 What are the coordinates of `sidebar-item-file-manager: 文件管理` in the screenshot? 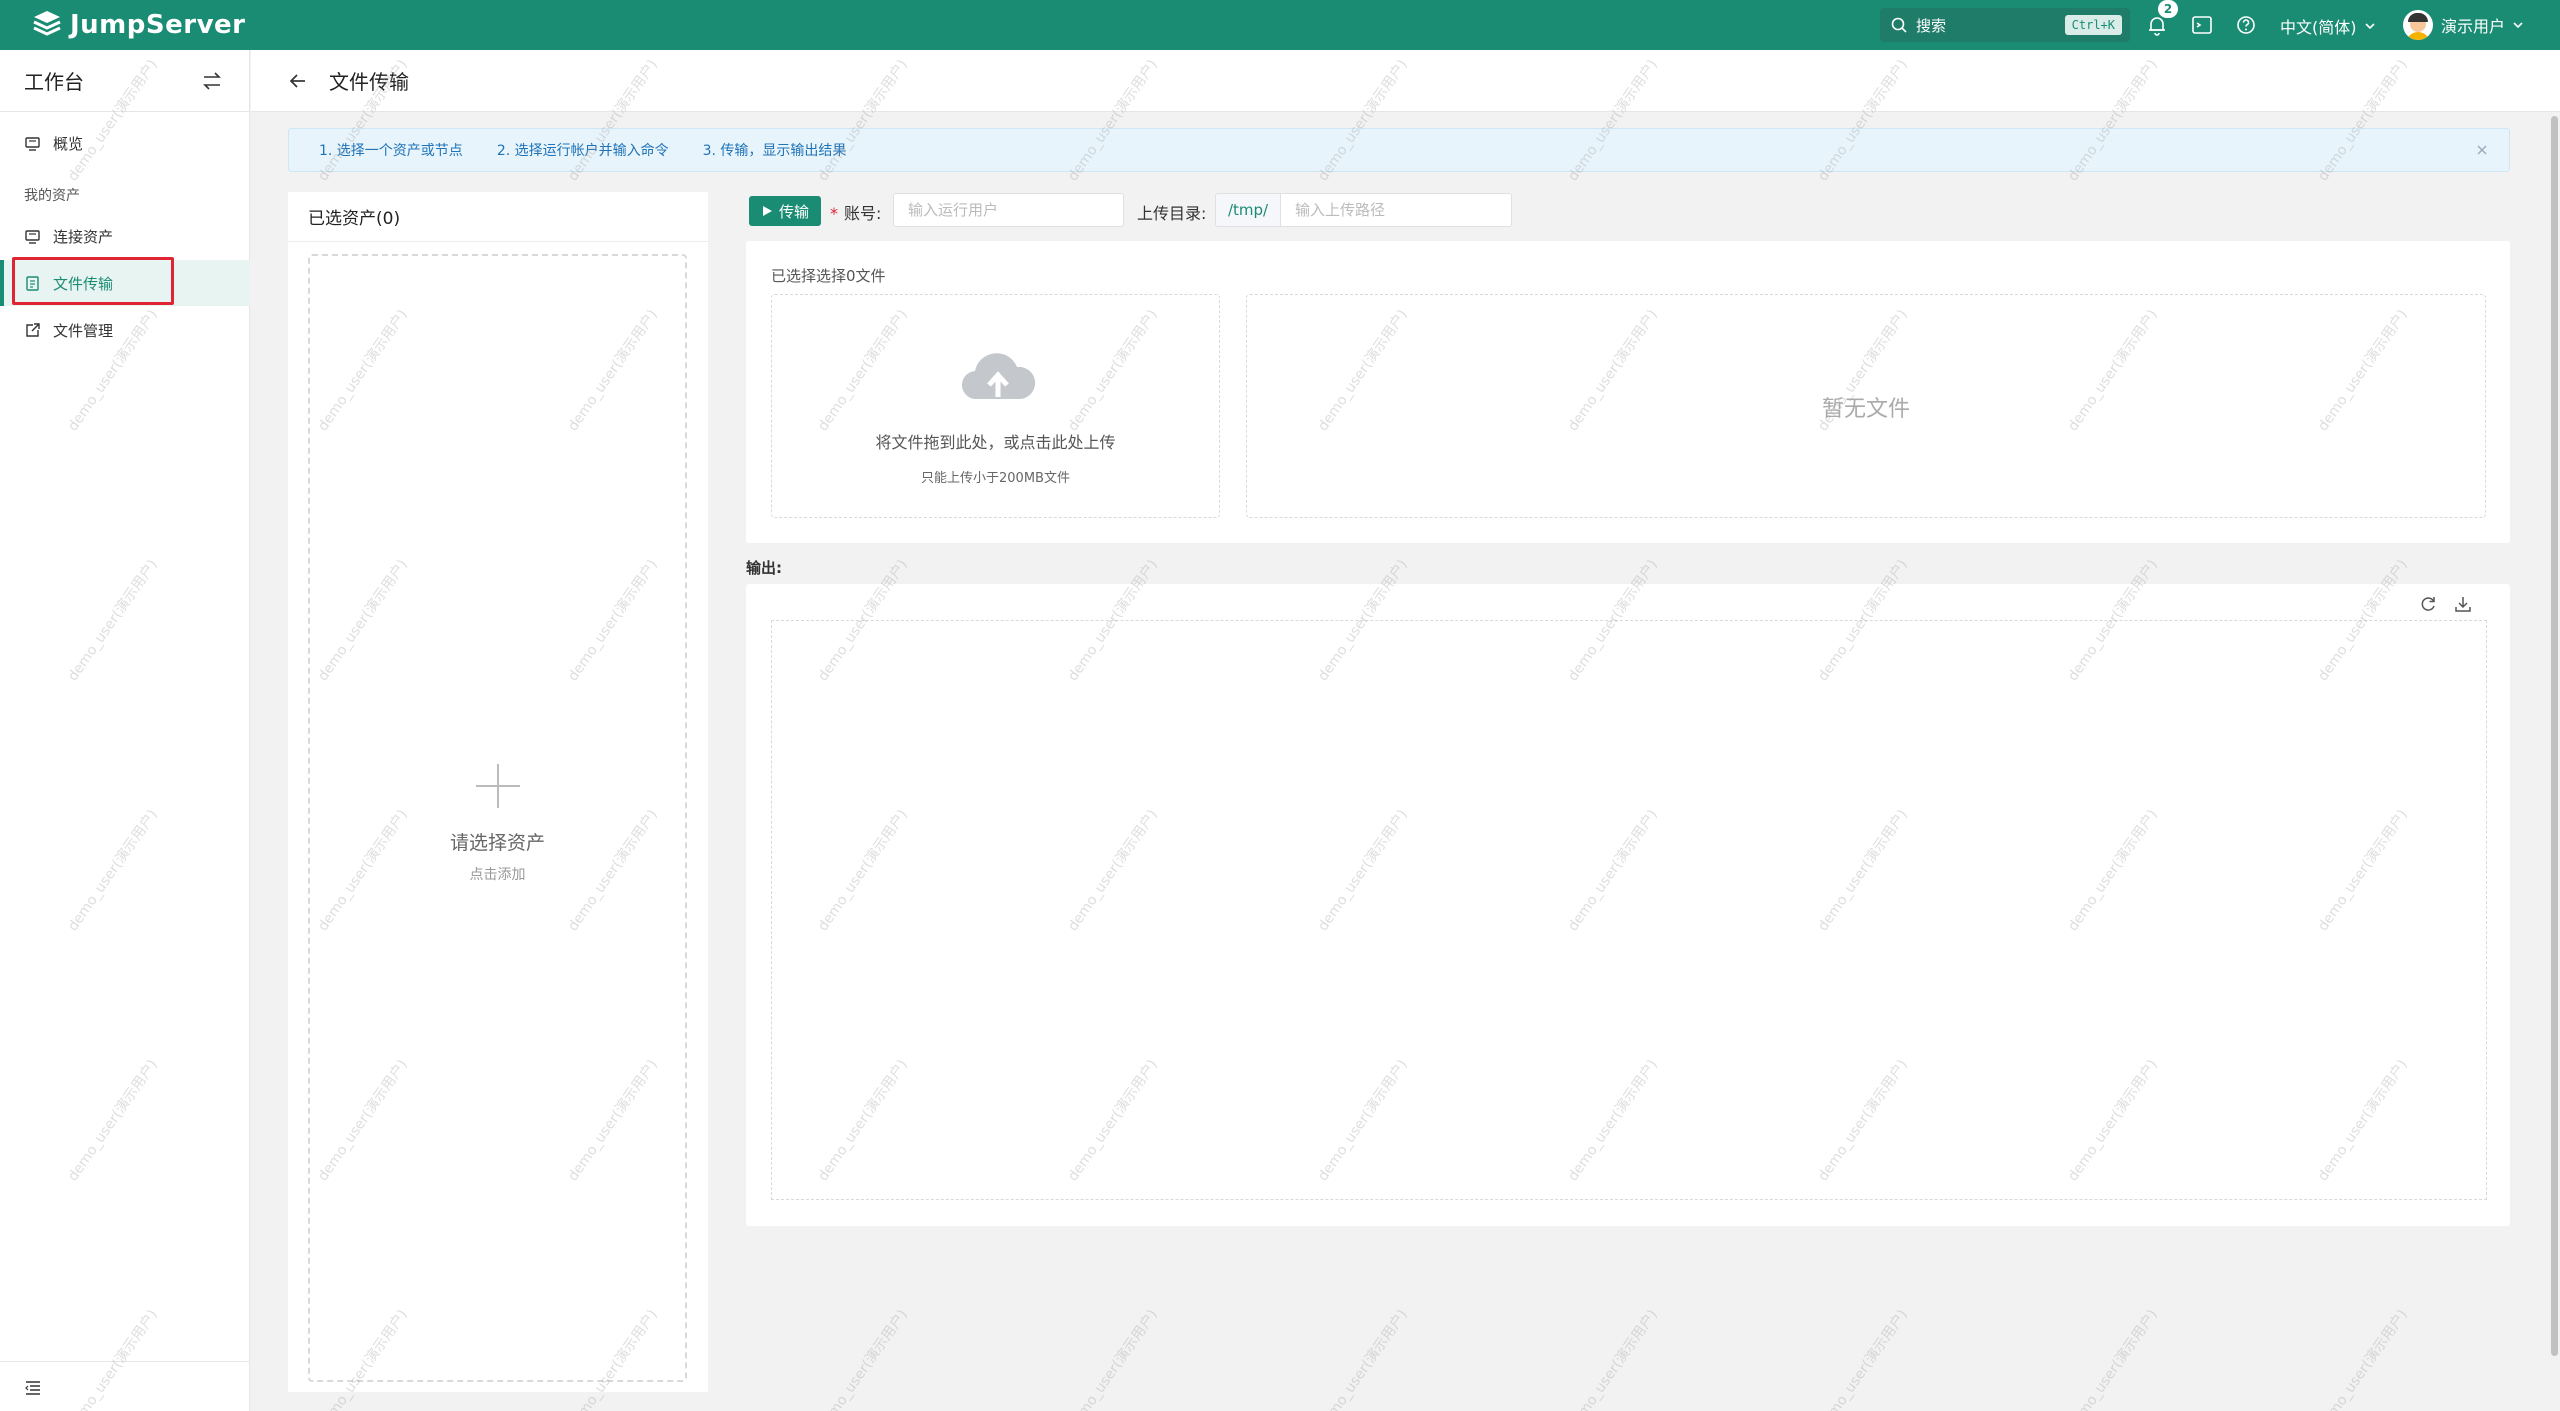 It's located at (125, 330).